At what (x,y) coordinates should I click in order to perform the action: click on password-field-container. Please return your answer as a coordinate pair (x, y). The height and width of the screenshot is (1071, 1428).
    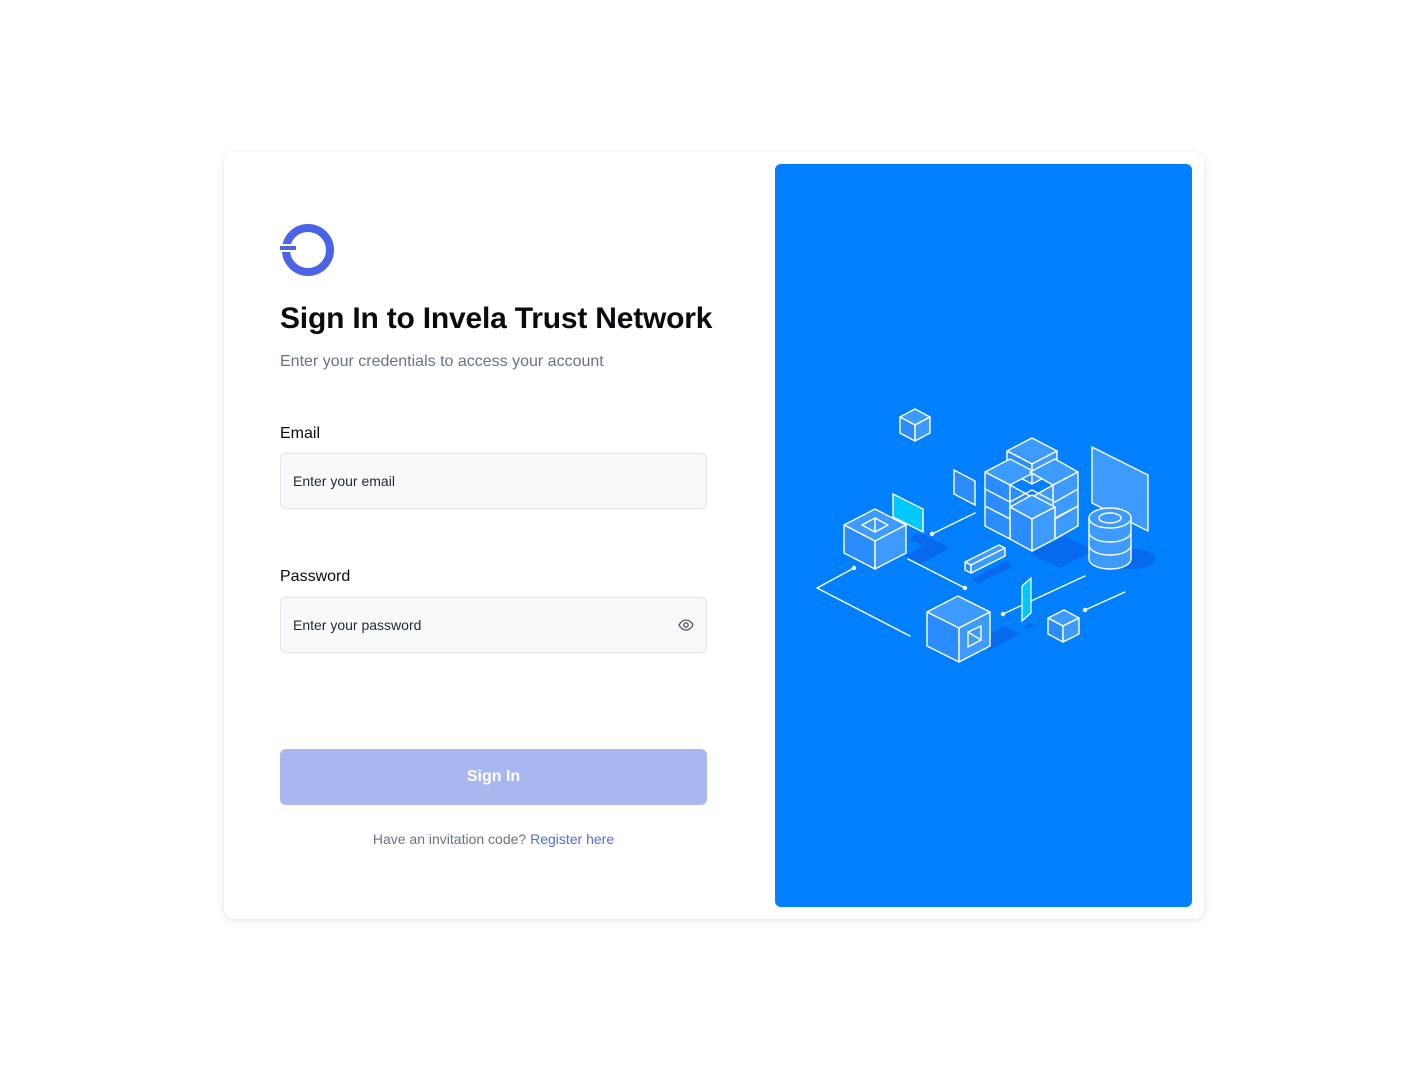
    Looking at the image, I should click on (493, 625).